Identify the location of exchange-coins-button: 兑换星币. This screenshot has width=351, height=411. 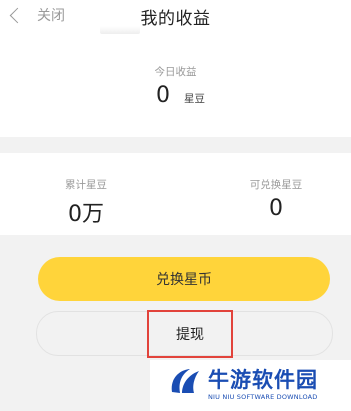
(184, 279).